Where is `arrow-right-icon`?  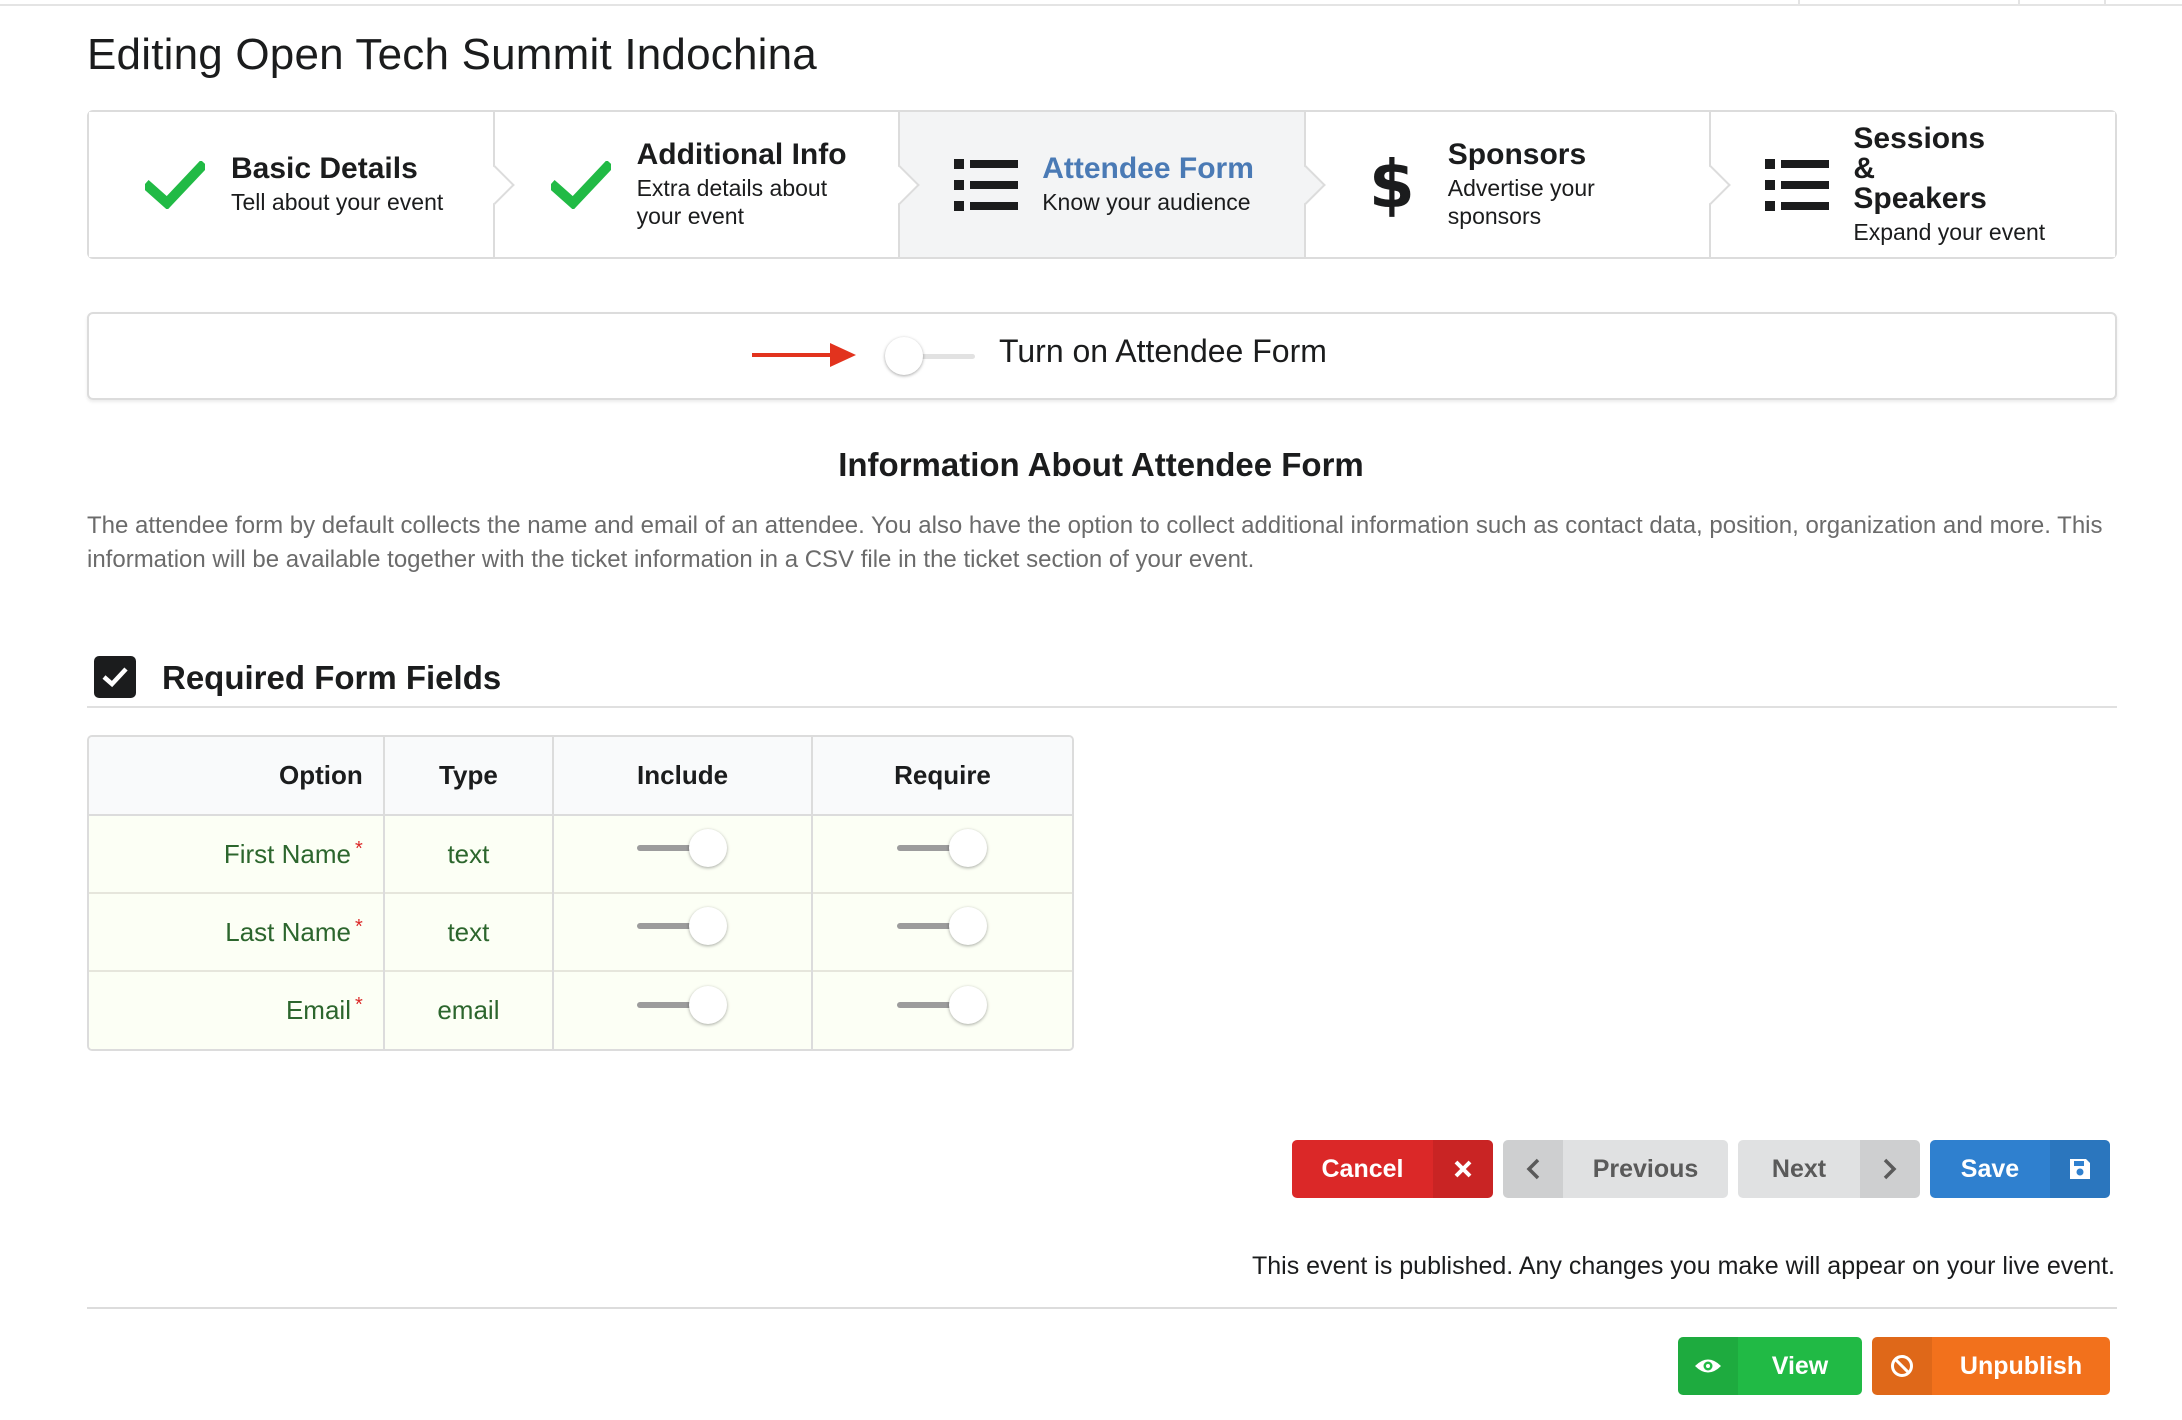 arrow-right-icon is located at coordinates (804, 355).